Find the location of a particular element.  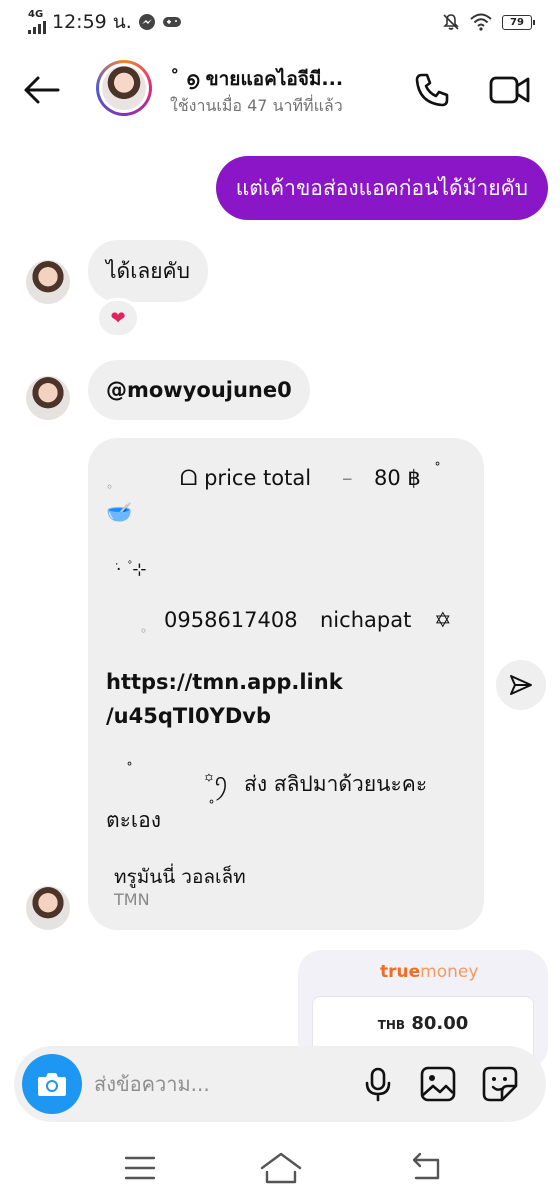

slip-amount-value: 80.00 is located at coordinates (440, 1023).